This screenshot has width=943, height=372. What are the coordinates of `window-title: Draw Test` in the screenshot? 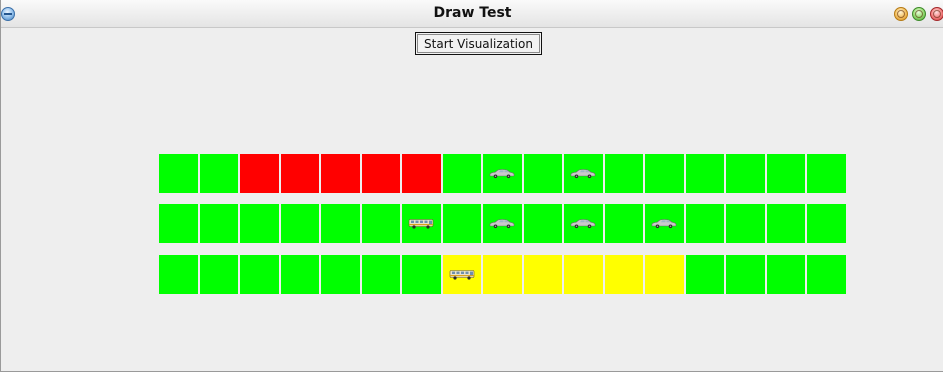 It's located at (472, 13).